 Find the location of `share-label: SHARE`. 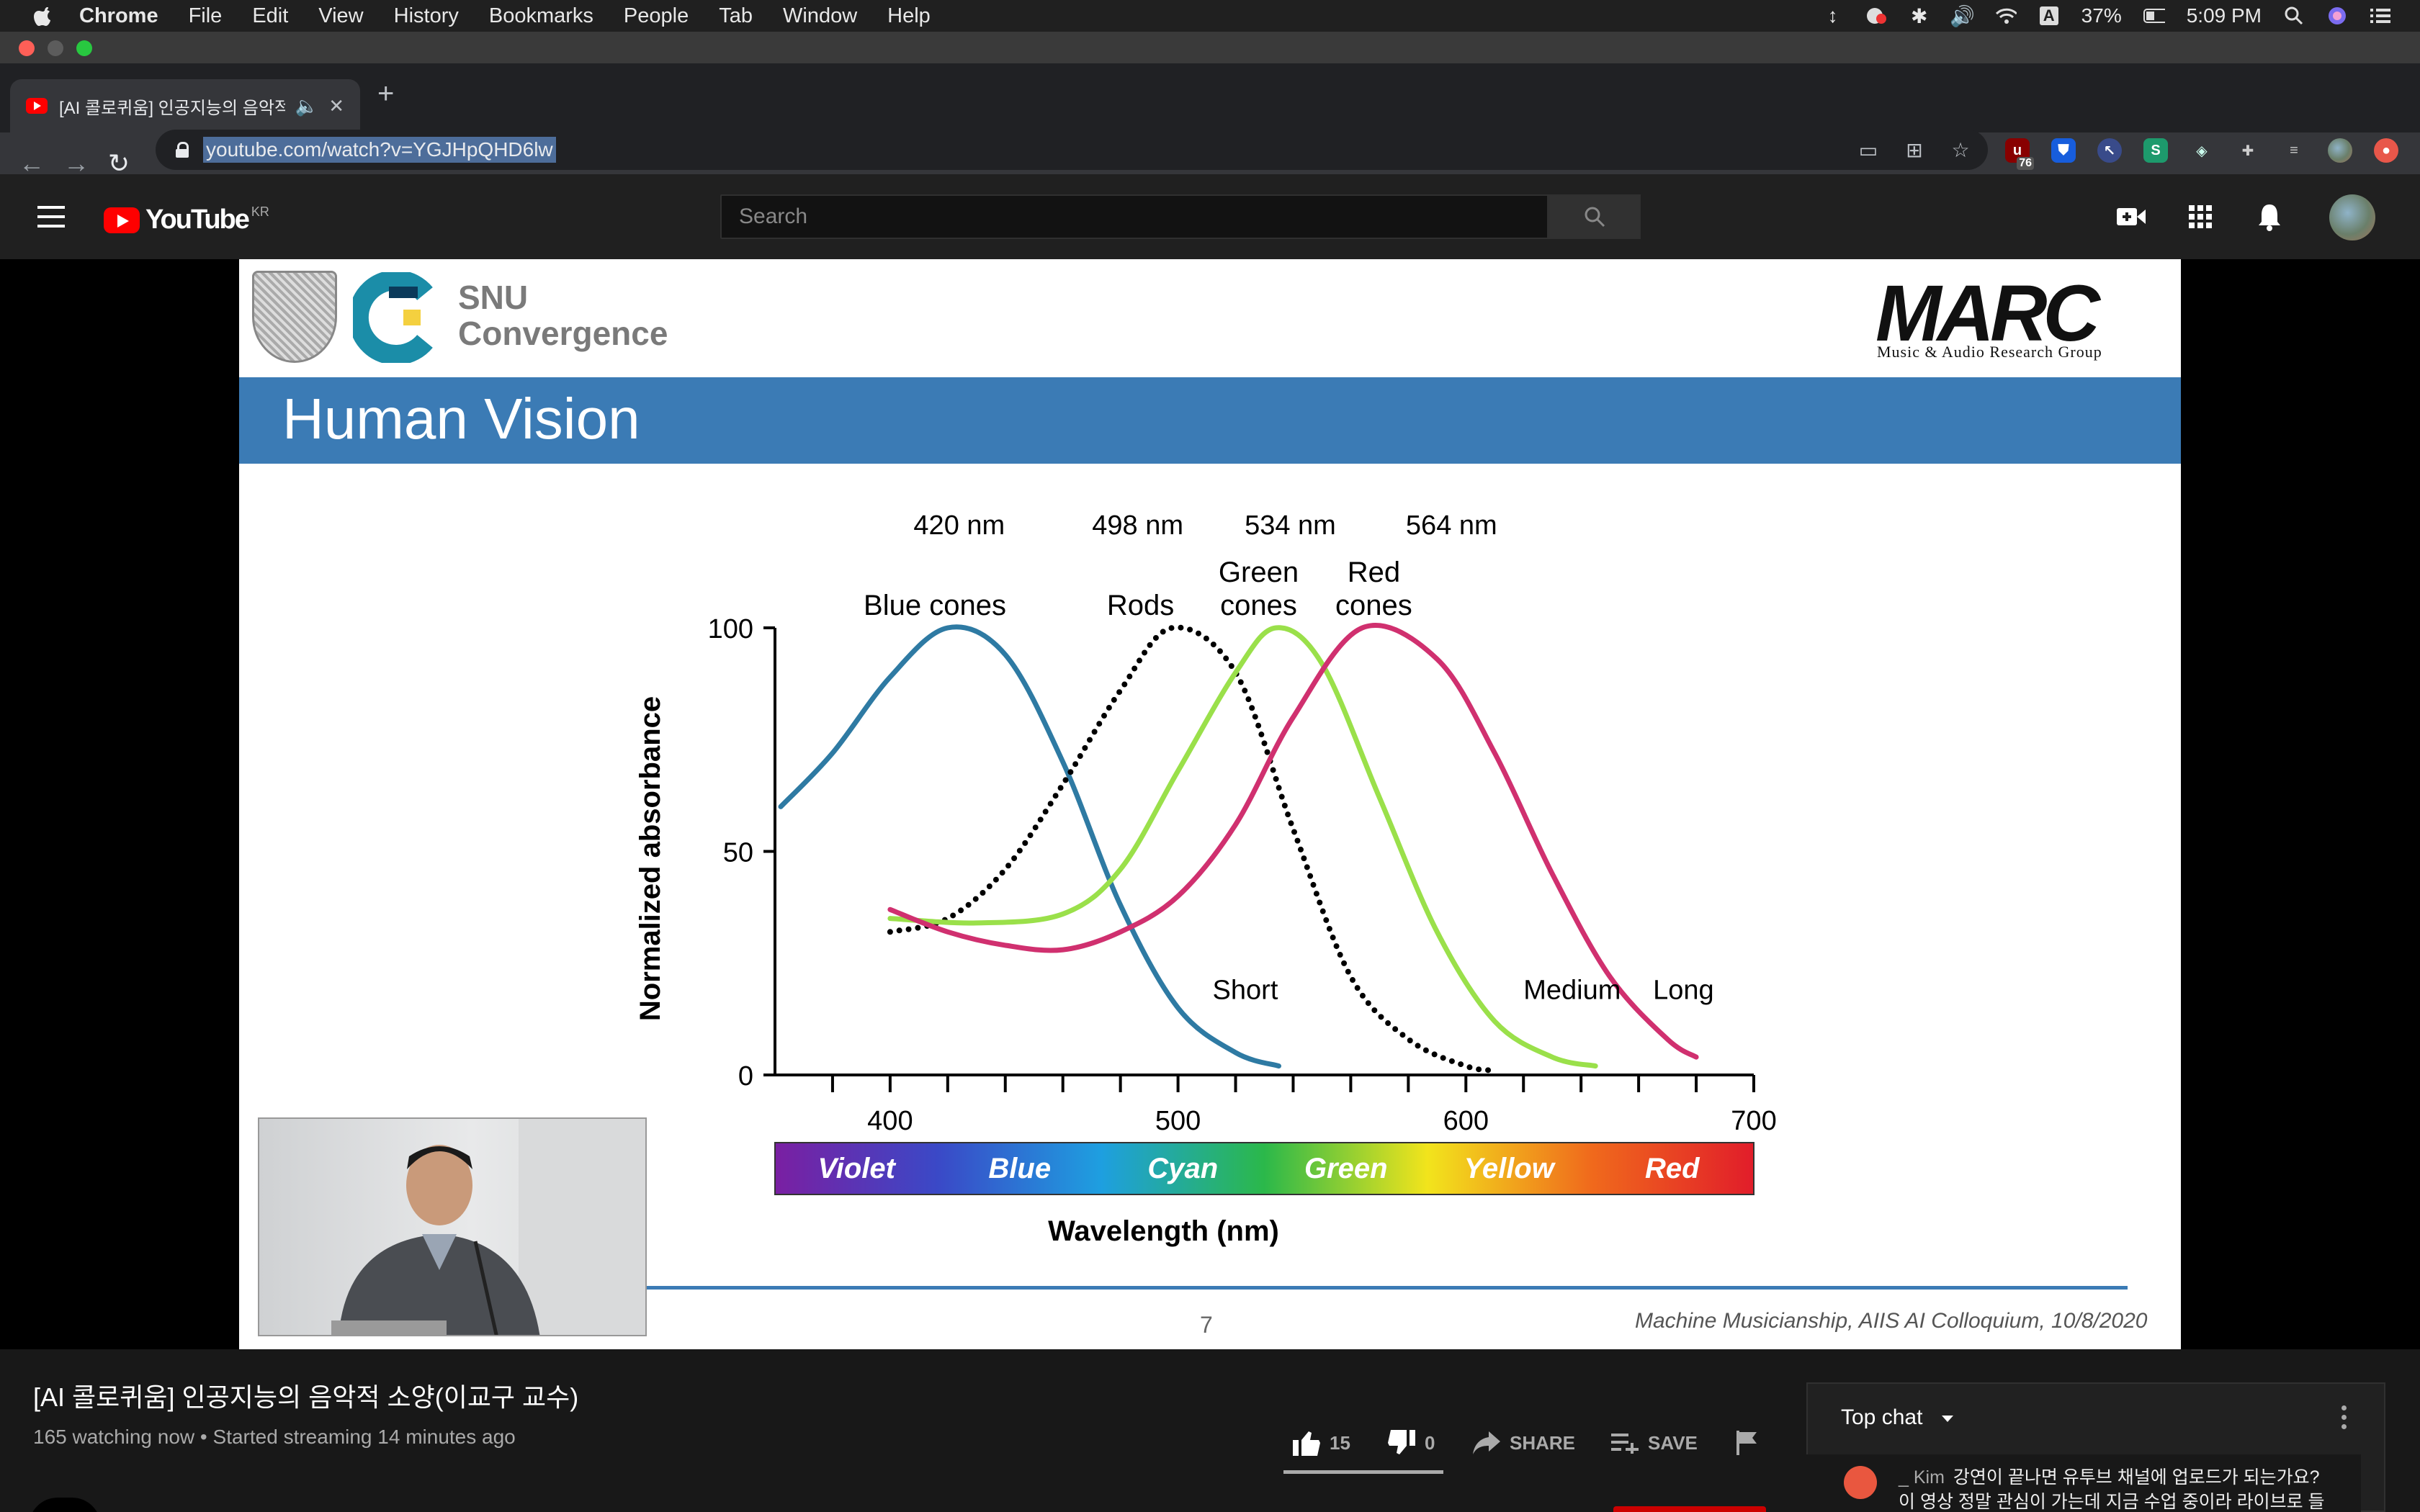

share-label: SHARE is located at coordinates (1543, 1442).